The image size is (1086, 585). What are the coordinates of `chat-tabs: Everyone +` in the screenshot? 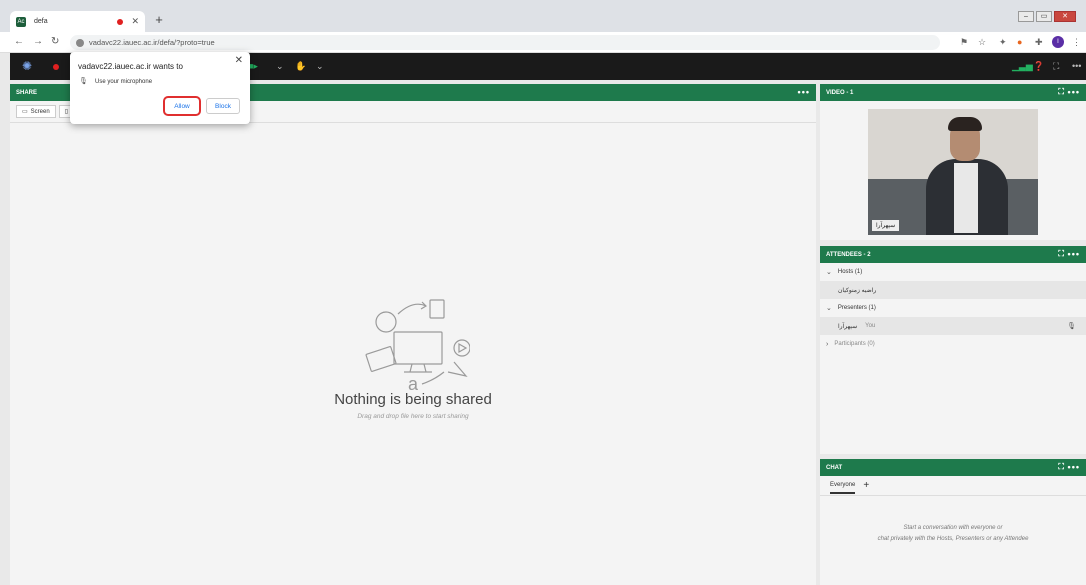 It's located at (953, 486).